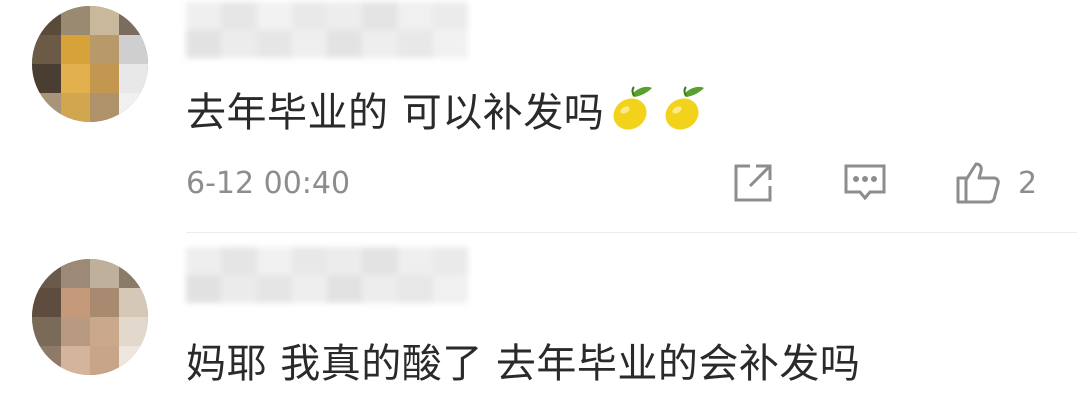 This screenshot has width=1077, height=408. I want to click on like-button: 2, so click(995, 183).